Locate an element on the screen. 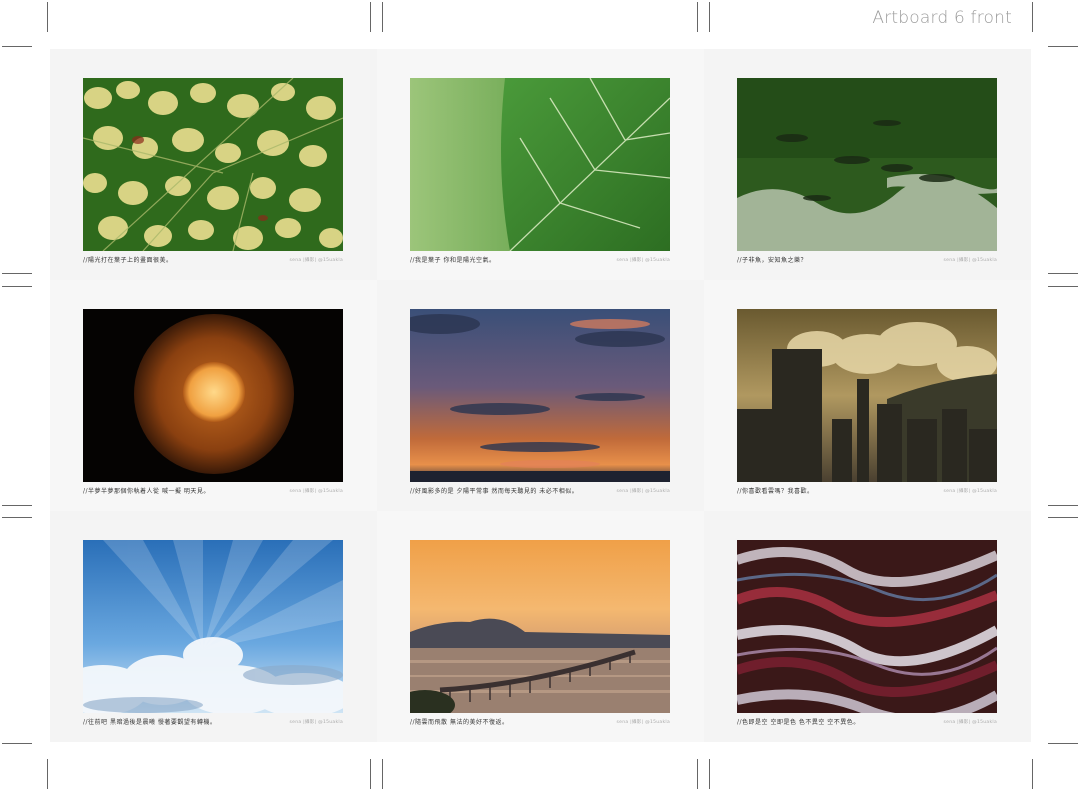  postcard: //你喜歡看雲嗎？我喜歡。 sena |攝影| @15uakla is located at coordinates (867, 395).